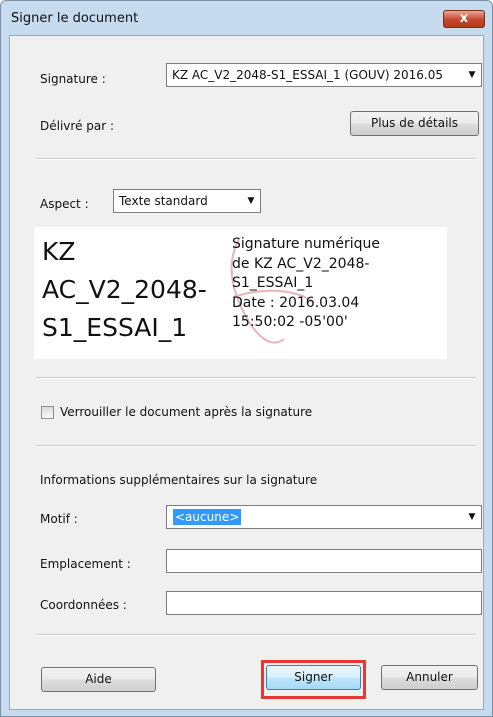 Image resolution: width=493 pixels, height=717 pixels. Describe the element at coordinates (301, 263) in the screenshot. I see `signature-detail-line: de KZ AC_V2_2048-` at that location.